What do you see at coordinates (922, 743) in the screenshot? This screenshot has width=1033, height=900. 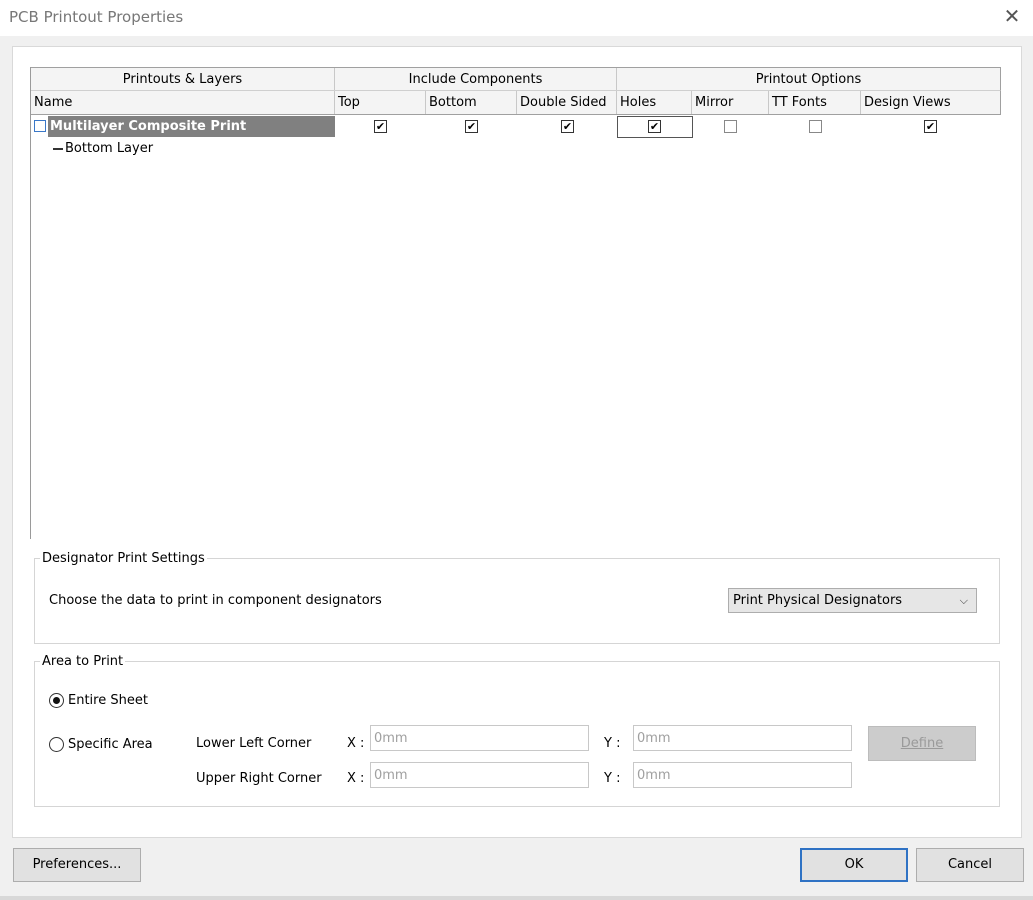 I see `define-button: Define` at bounding box center [922, 743].